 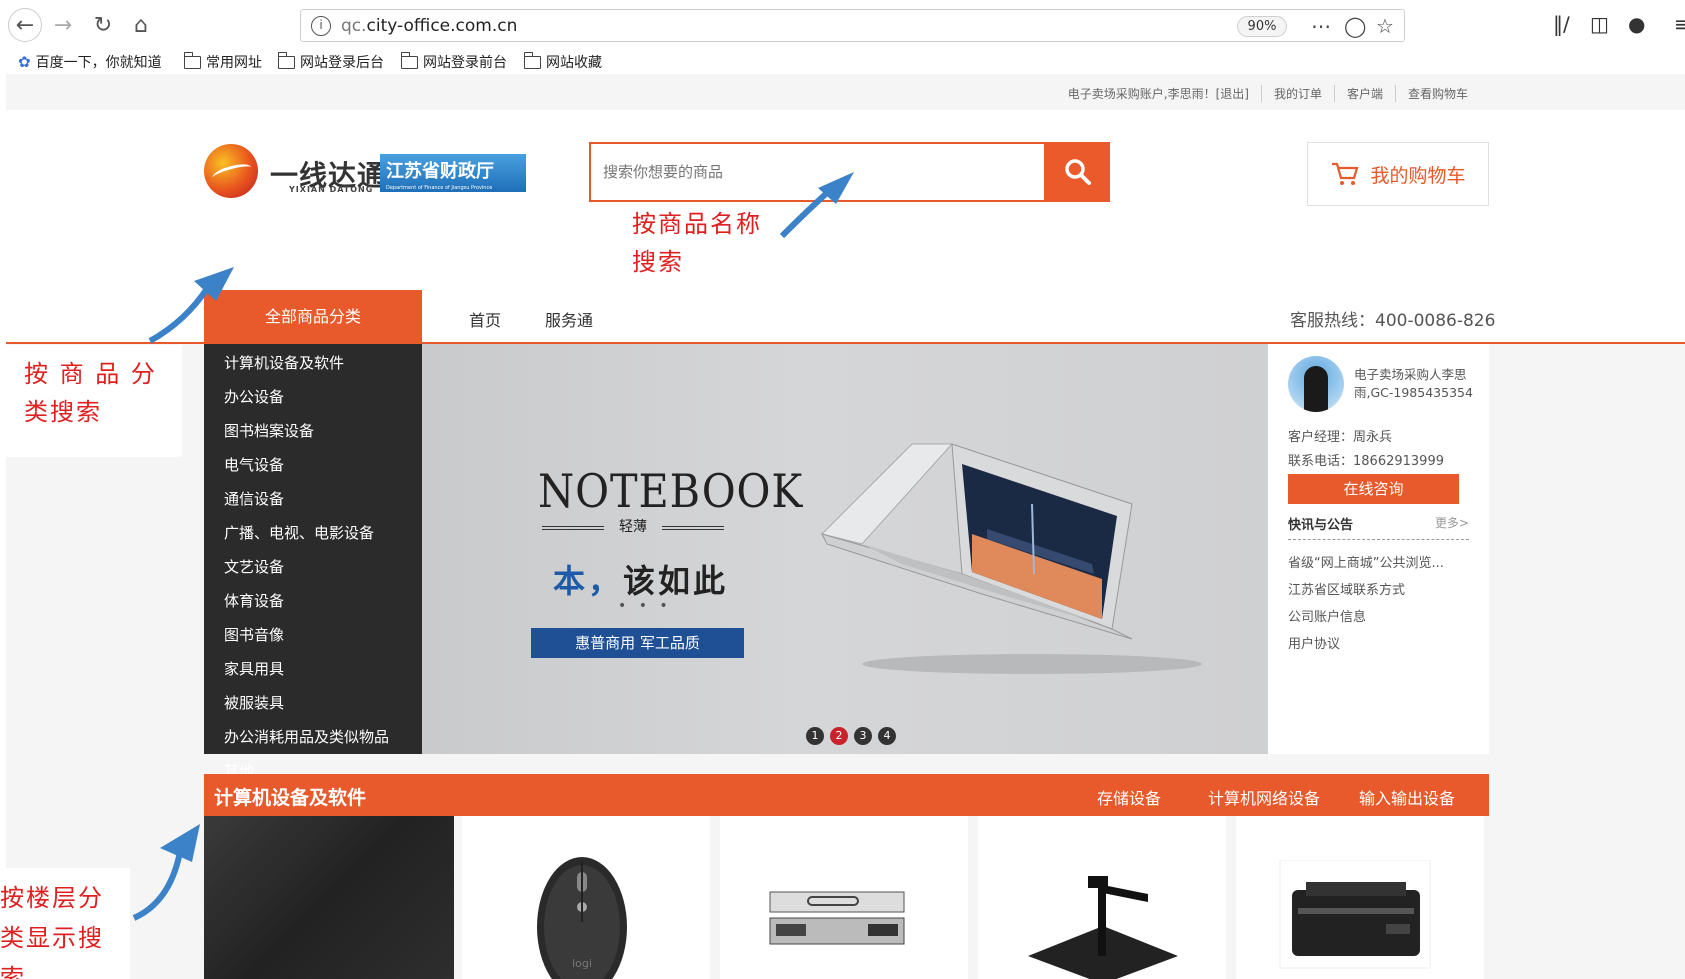 What do you see at coordinates (1345, 173) in the screenshot?
I see `cart-icon` at bounding box center [1345, 173].